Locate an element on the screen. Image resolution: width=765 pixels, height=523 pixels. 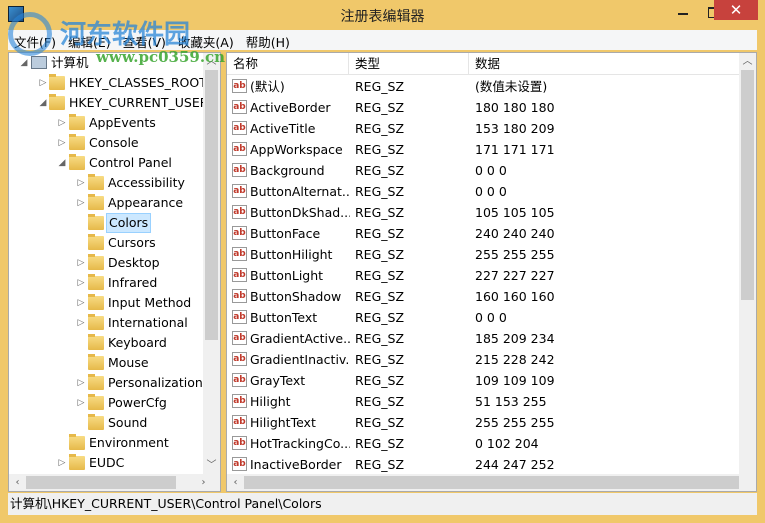
tree-horizontal-scrollbar: ‹ › is located at coordinates (114, 482).